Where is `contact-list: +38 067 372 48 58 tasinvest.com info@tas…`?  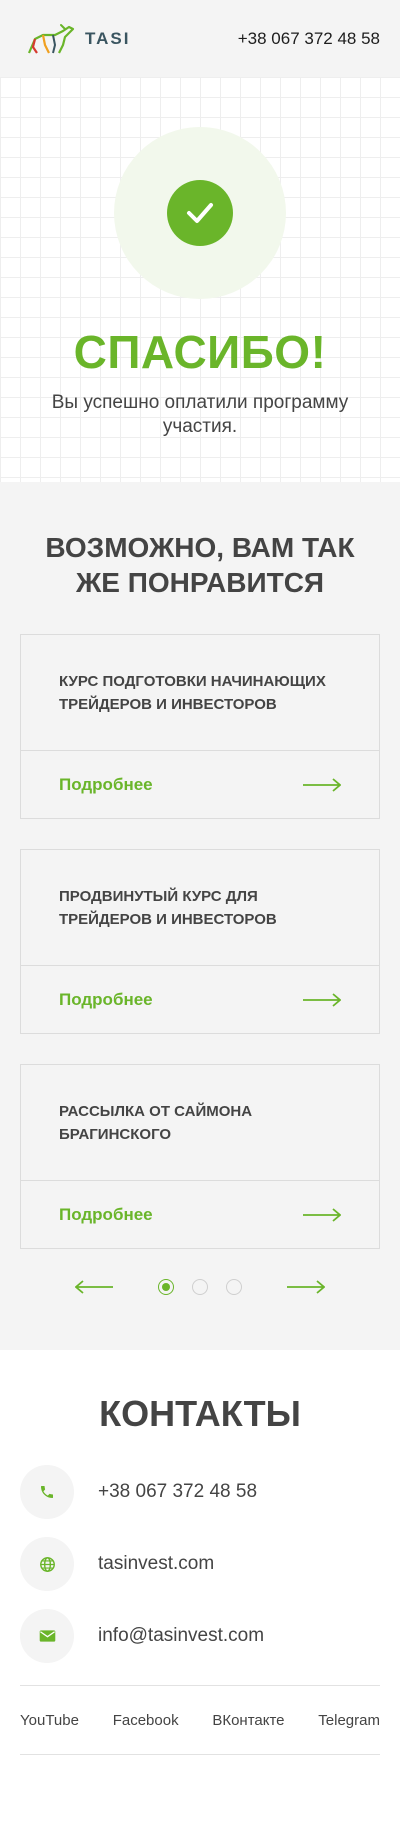 contact-list: +38 067 372 48 58 tasinvest.com info@tas… is located at coordinates (200, 1564).